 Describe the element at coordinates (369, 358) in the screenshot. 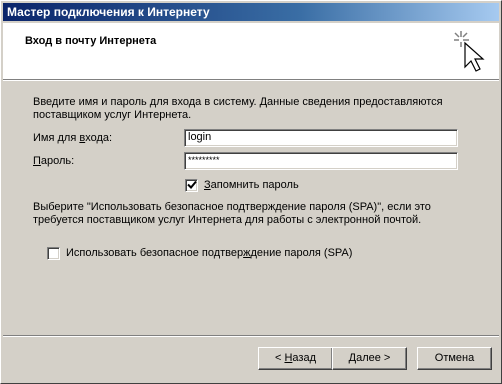

I see `next-button: Далее >` at that location.